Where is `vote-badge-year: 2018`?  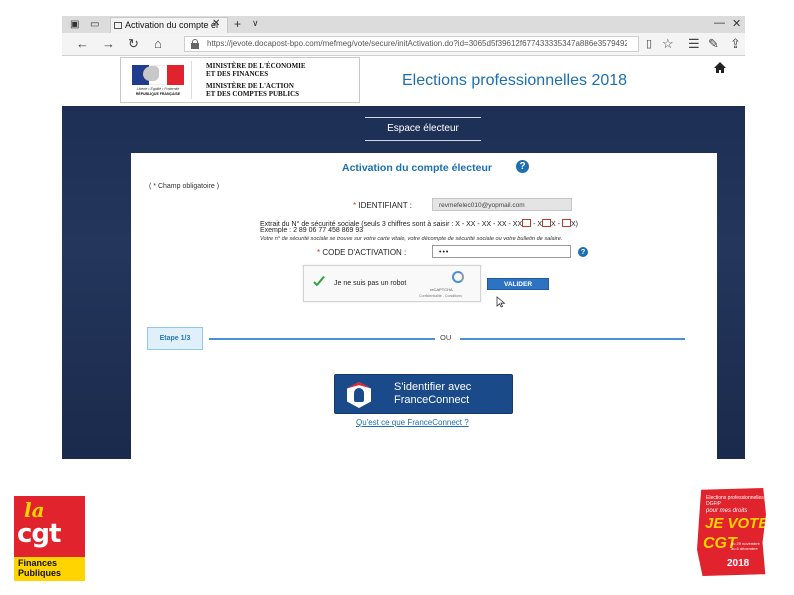 vote-badge-year: 2018 is located at coordinates (738, 563).